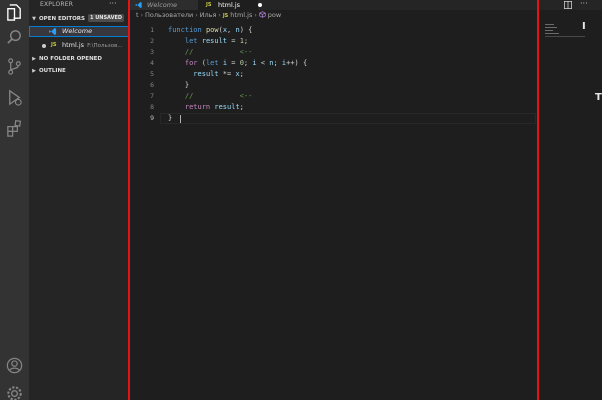  I want to click on editor-tab-bar: Welcome JS html.js, so click(335, 5).